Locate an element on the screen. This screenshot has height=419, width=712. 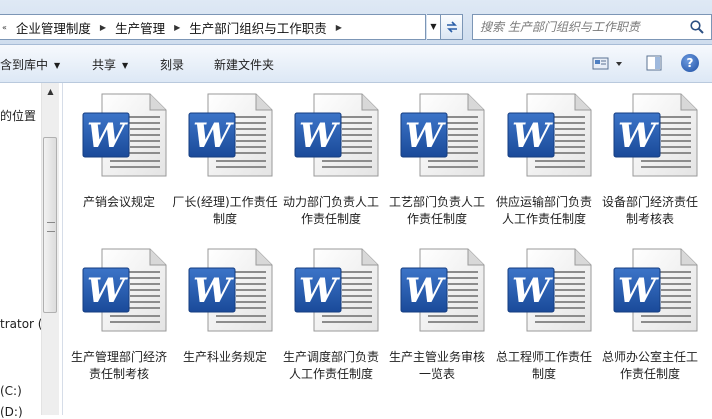
scroll-up-icon: ▲ is located at coordinates (50, 91).